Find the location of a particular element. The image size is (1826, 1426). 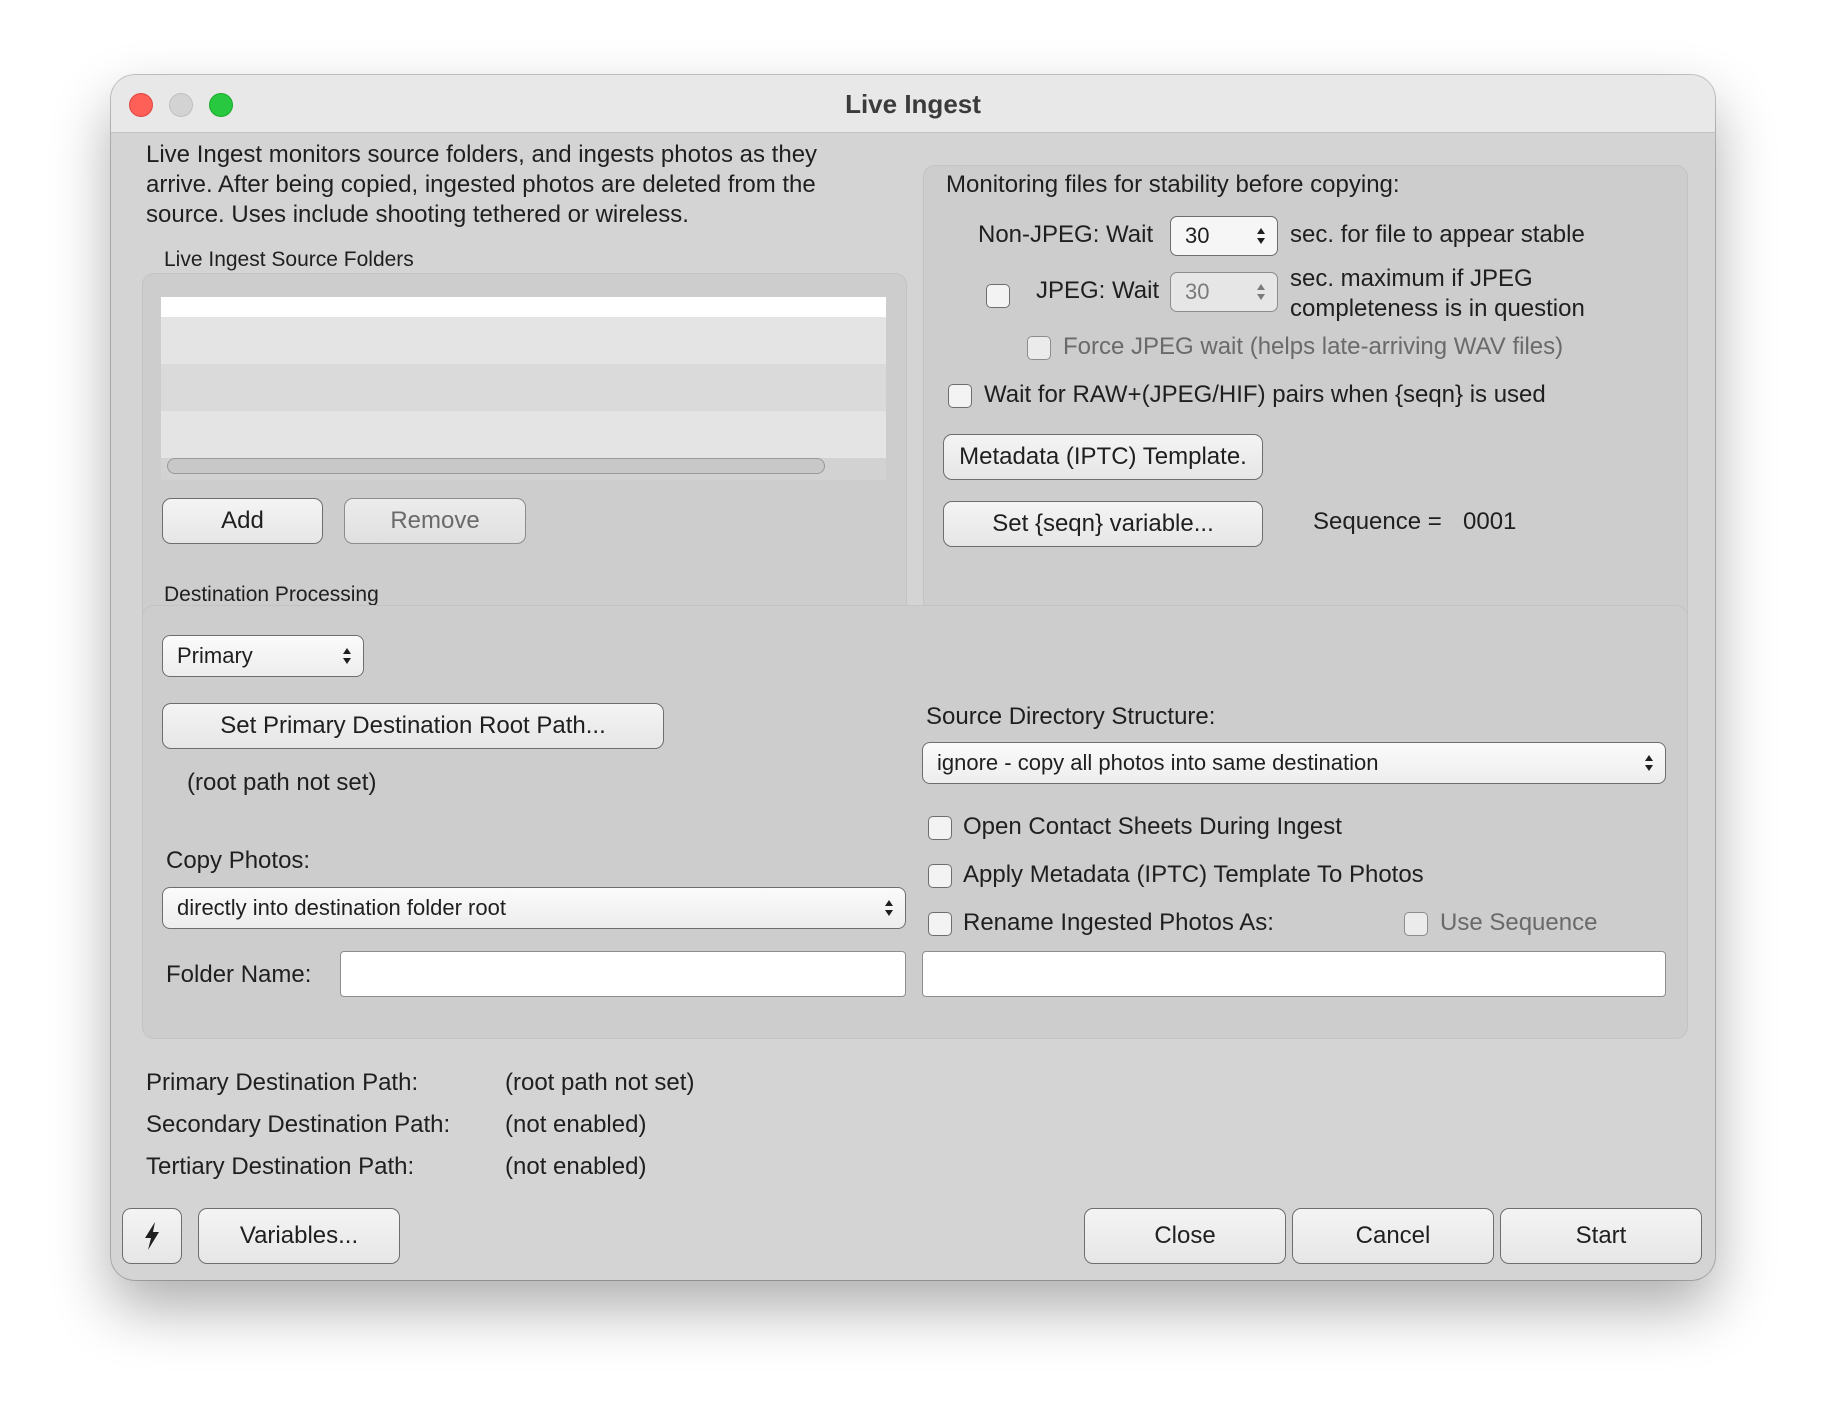

start-button: Start is located at coordinates (1601, 1236).